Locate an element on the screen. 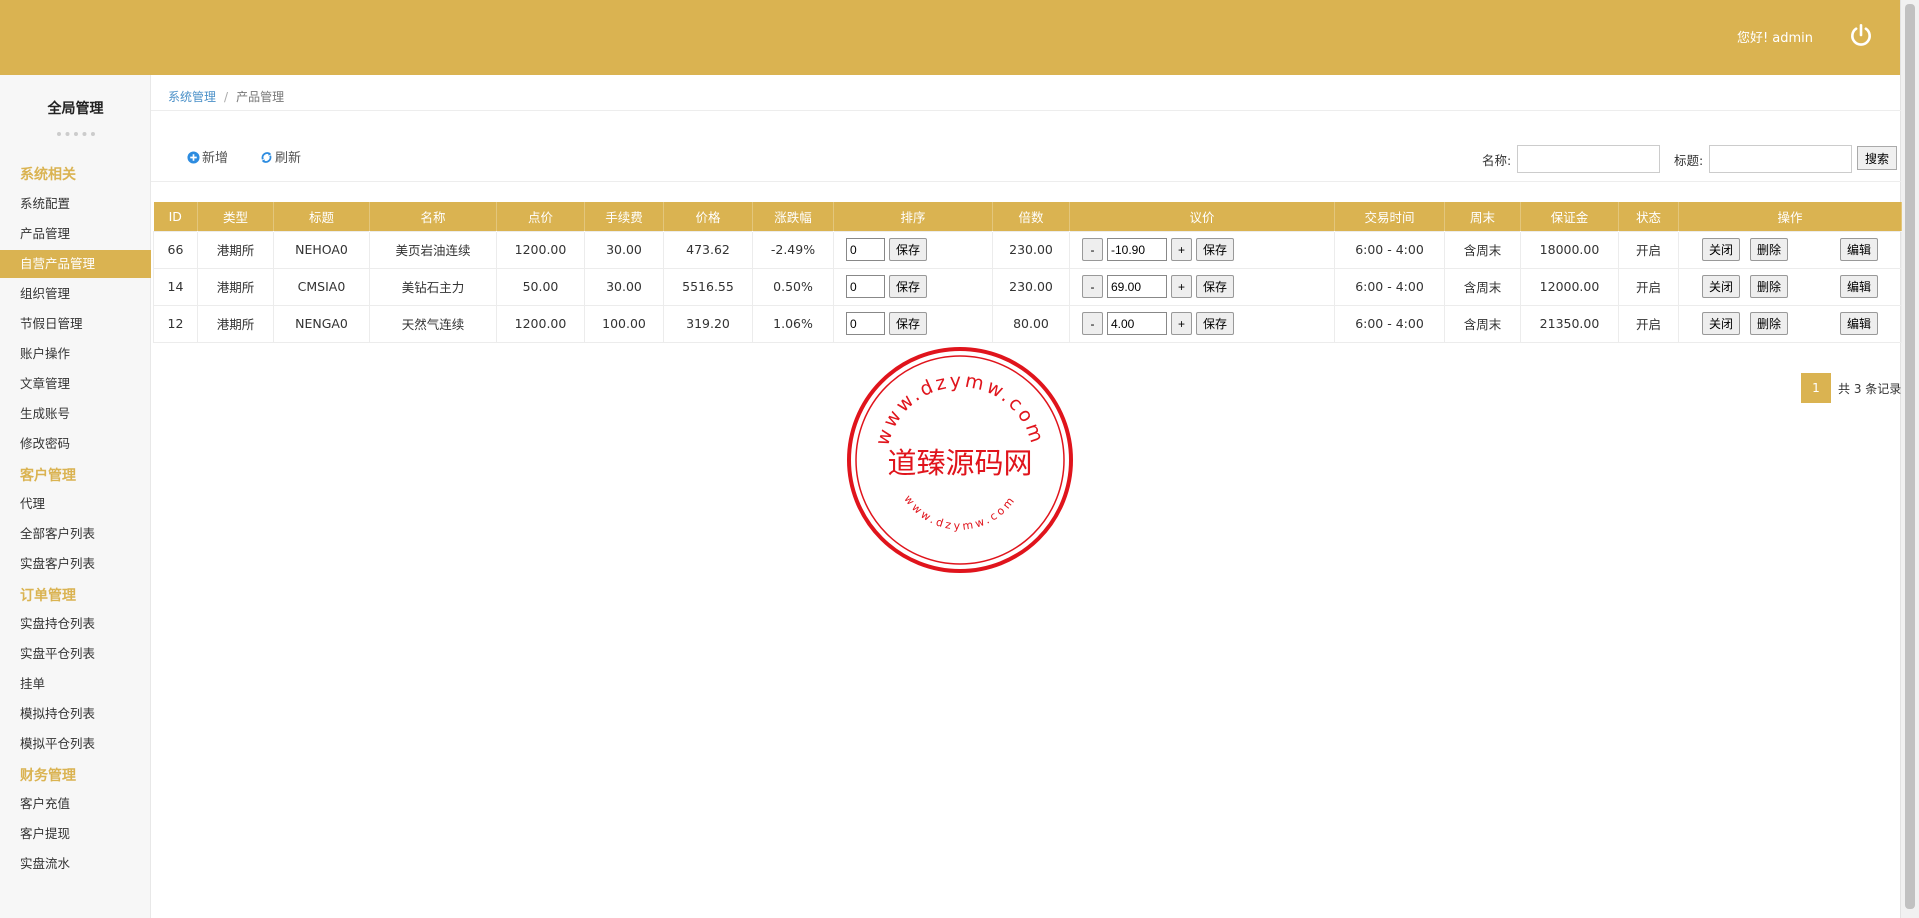 The image size is (1919, 918). sidebar-item-own-product-manage: 自营产品管理 is located at coordinates (75, 264).